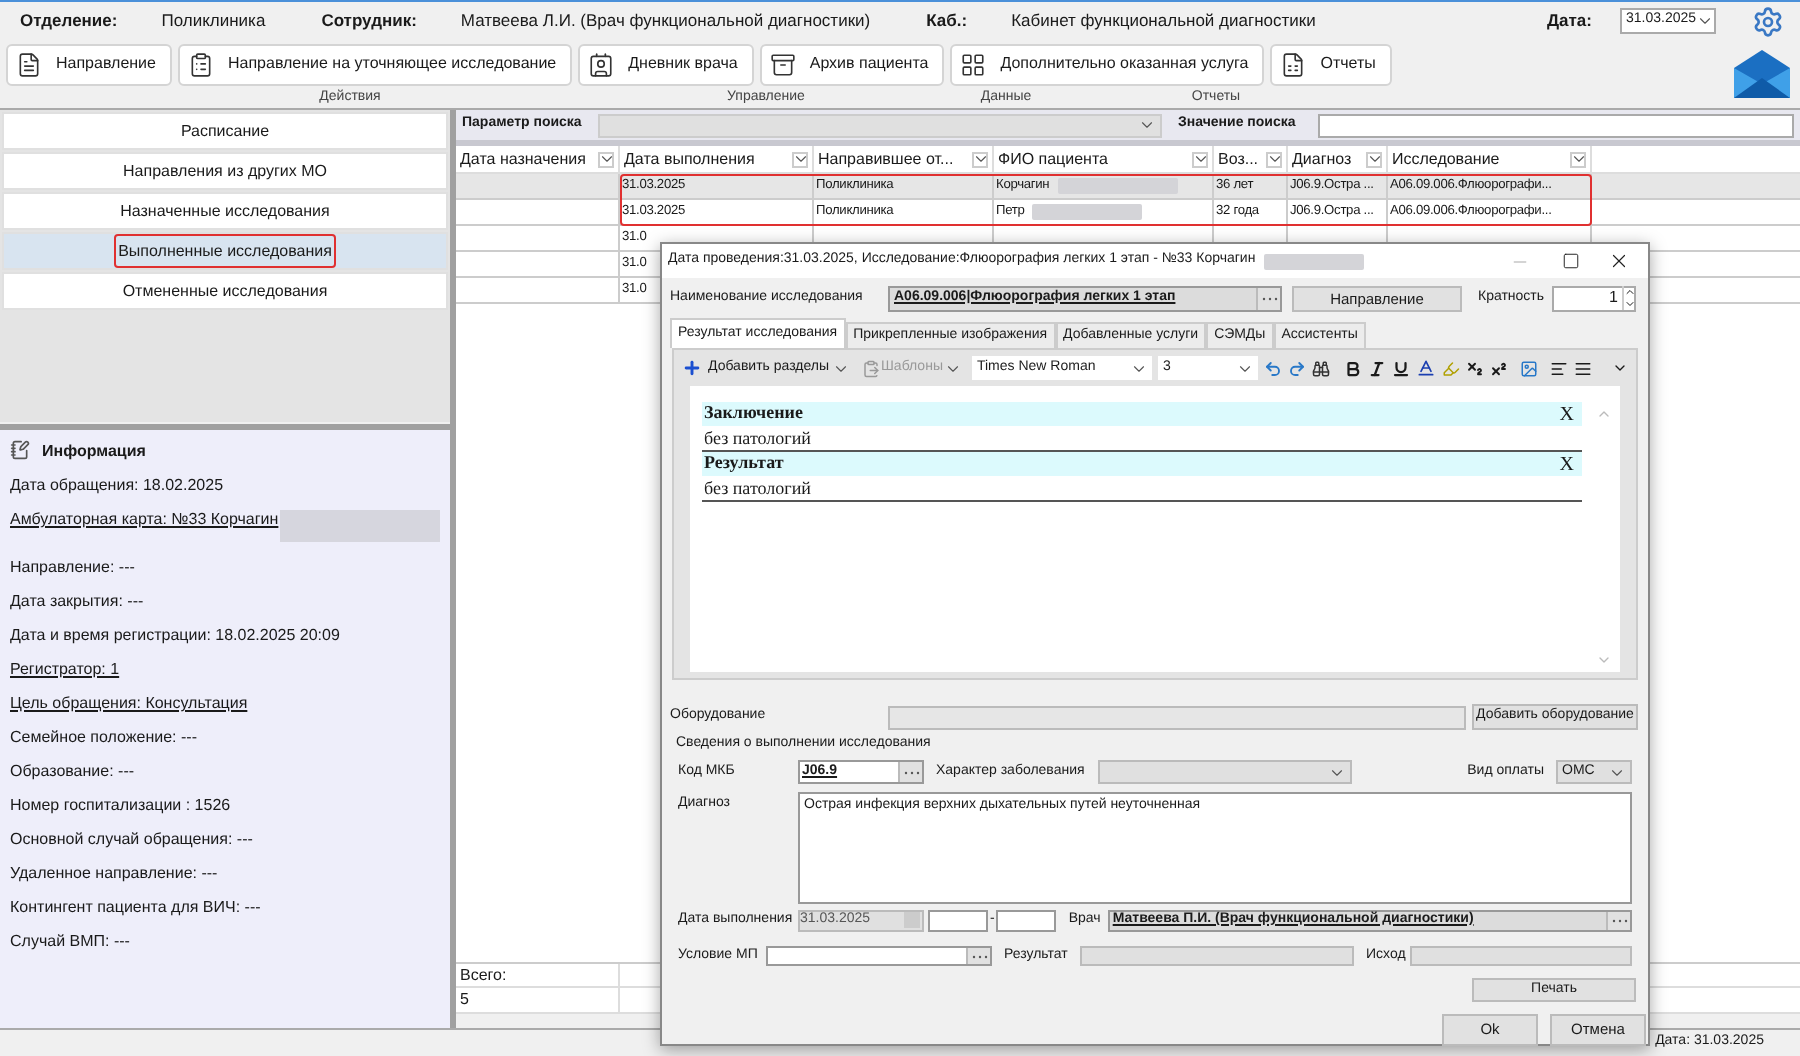 This screenshot has width=1800, height=1056. What do you see at coordinates (20, 450) in the screenshot?
I see `notebook-icon` at bounding box center [20, 450].